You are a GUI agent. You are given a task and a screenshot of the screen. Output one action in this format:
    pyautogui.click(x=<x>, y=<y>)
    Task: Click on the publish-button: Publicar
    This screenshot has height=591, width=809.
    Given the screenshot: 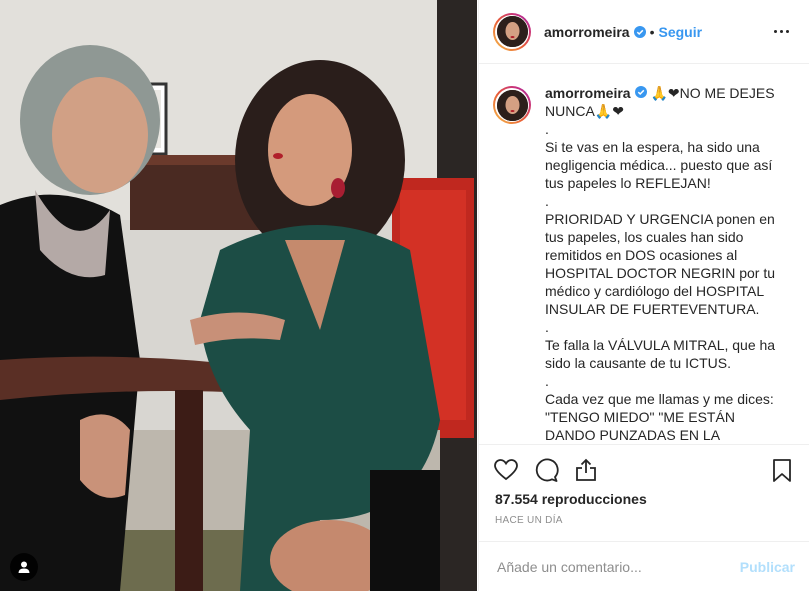 What is the action you would take?
    pyautogui.click(x=767, y=567)
    